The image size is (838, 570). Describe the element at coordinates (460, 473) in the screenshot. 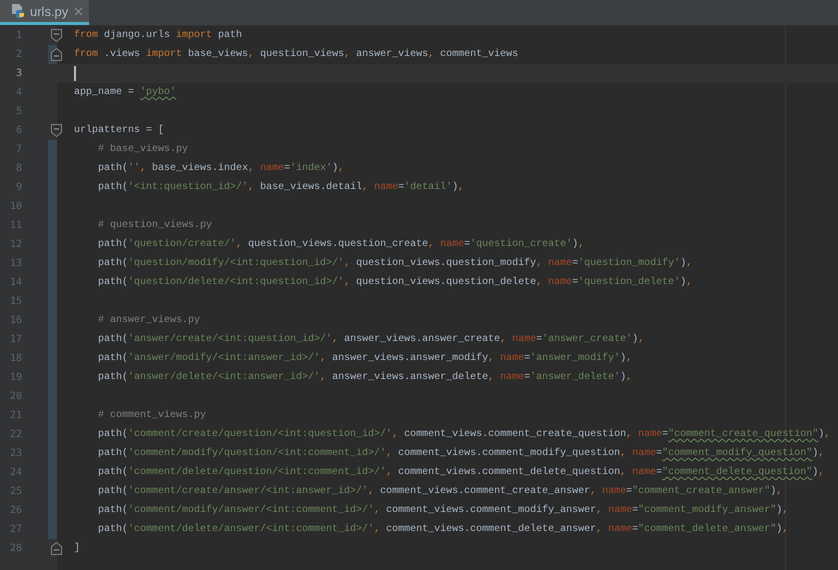

I see `code-line: path('comment/delete/question/<int:comment_id>/', comment_views.comment_delete_question, name="comment_delete_question"),` at that location.